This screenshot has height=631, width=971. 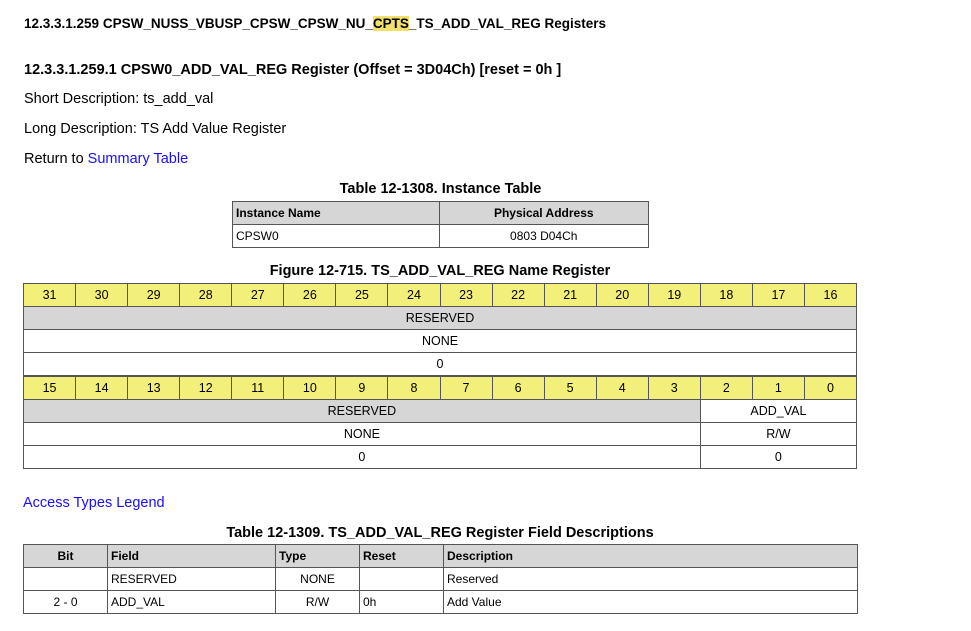 What do you see at coordinates (543, 213) in the screenshot?
I see `physical-address-header: Physical Address` at bounding box center [543, 213].